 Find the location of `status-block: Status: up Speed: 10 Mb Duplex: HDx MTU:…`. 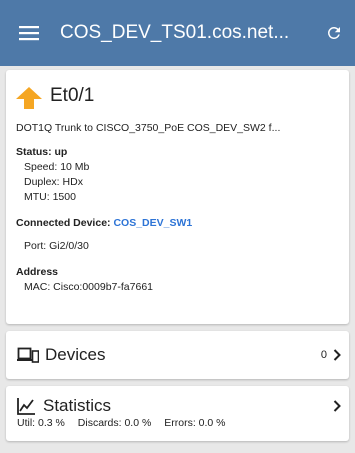

status-block: Status: up Speed: 10 Mb Duplex: HDx MTU:… is located at coordinates (177, 175).